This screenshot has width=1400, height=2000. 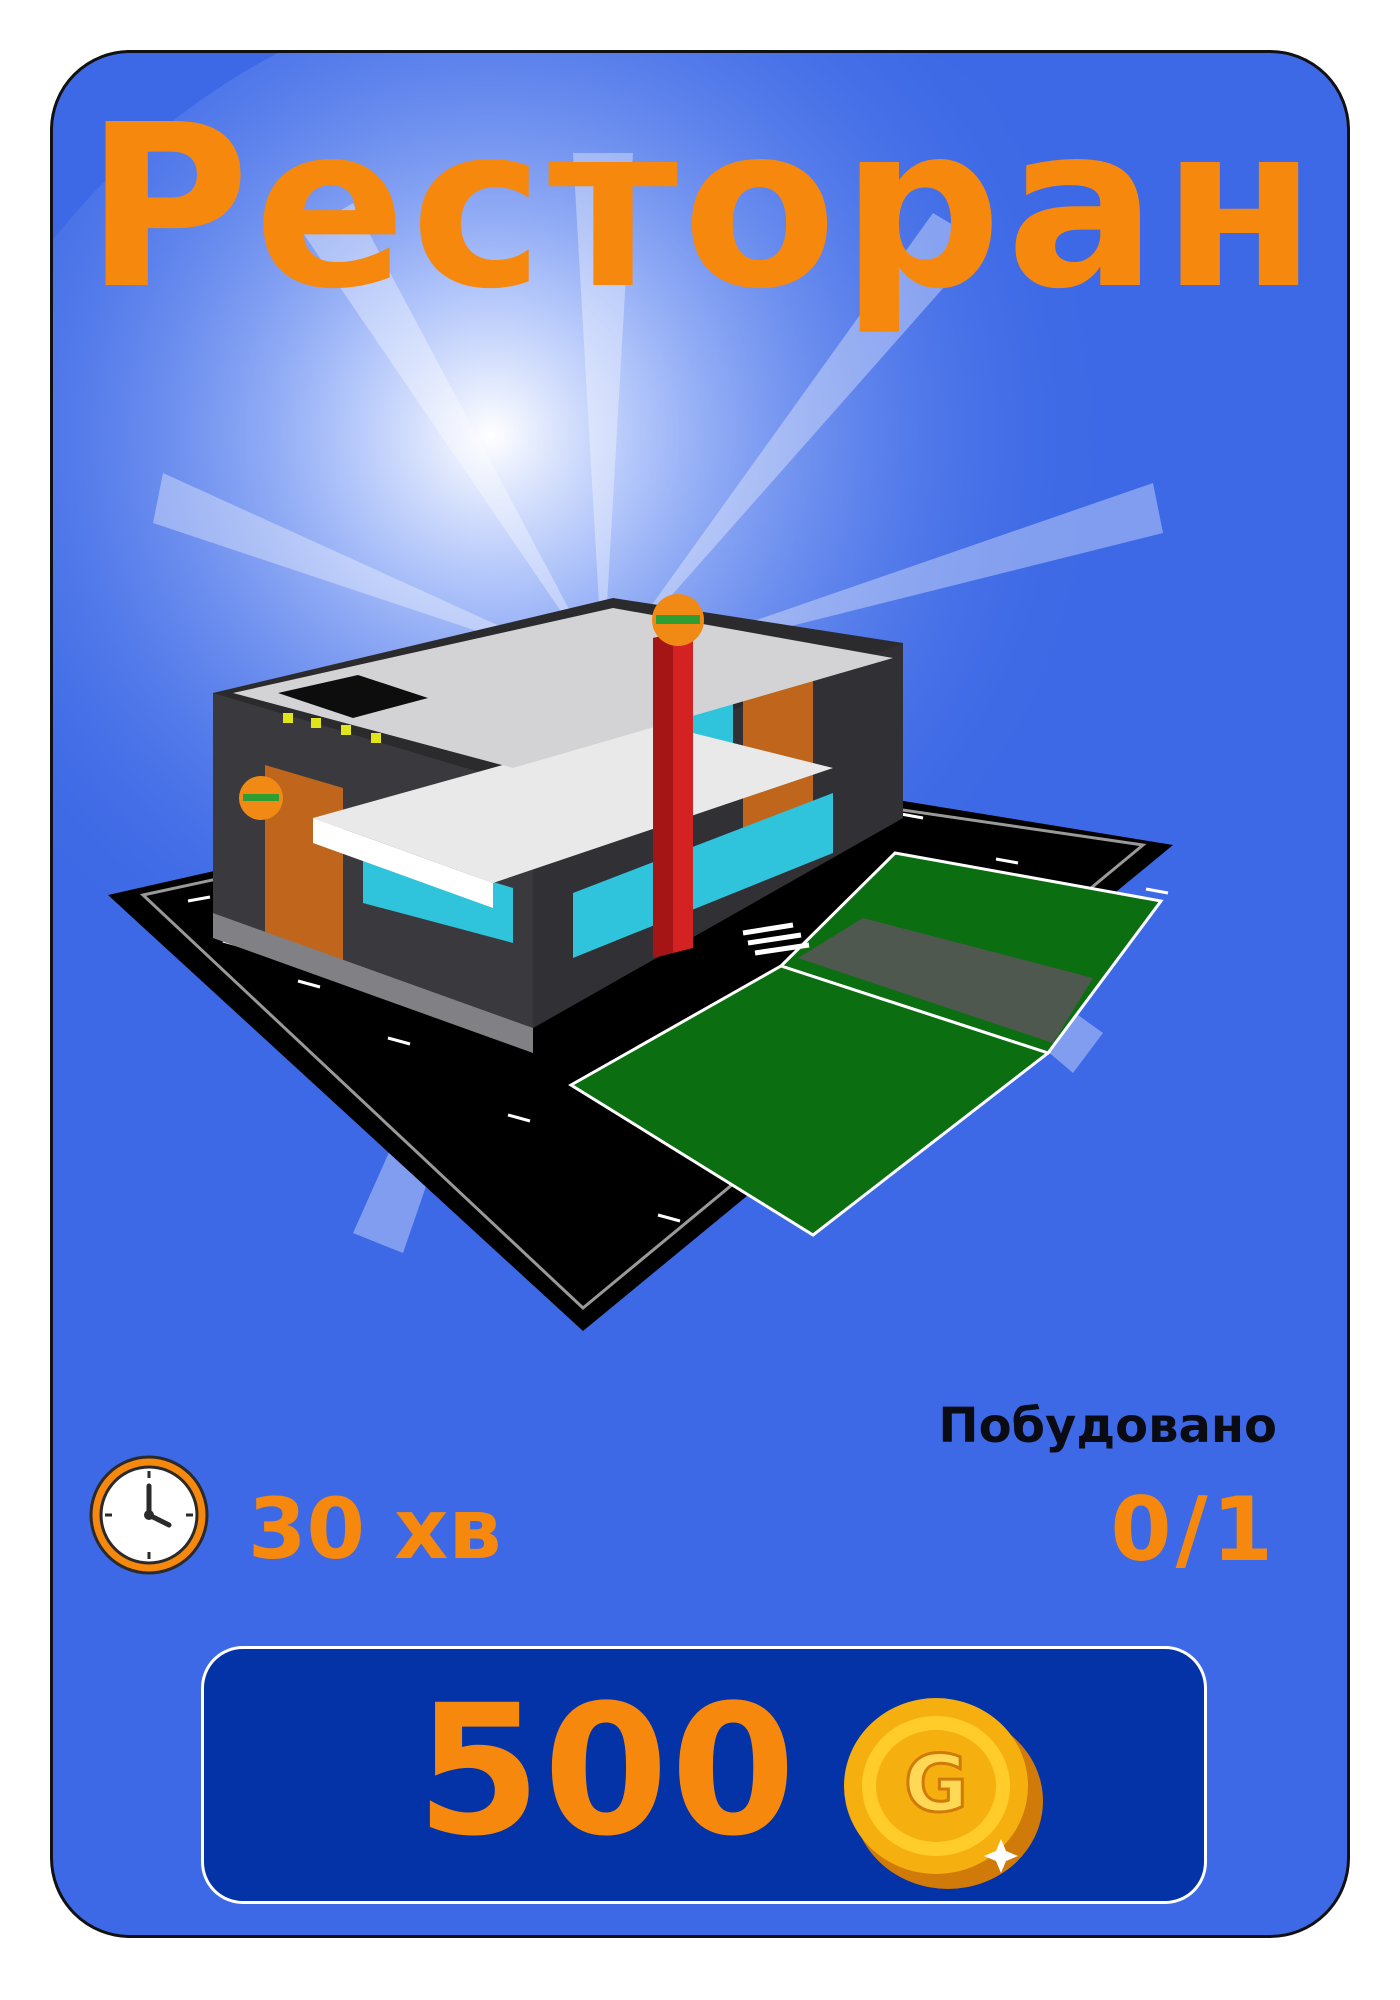 I want to click on gold-coin-icon: G, so click(x=943, y=1793).